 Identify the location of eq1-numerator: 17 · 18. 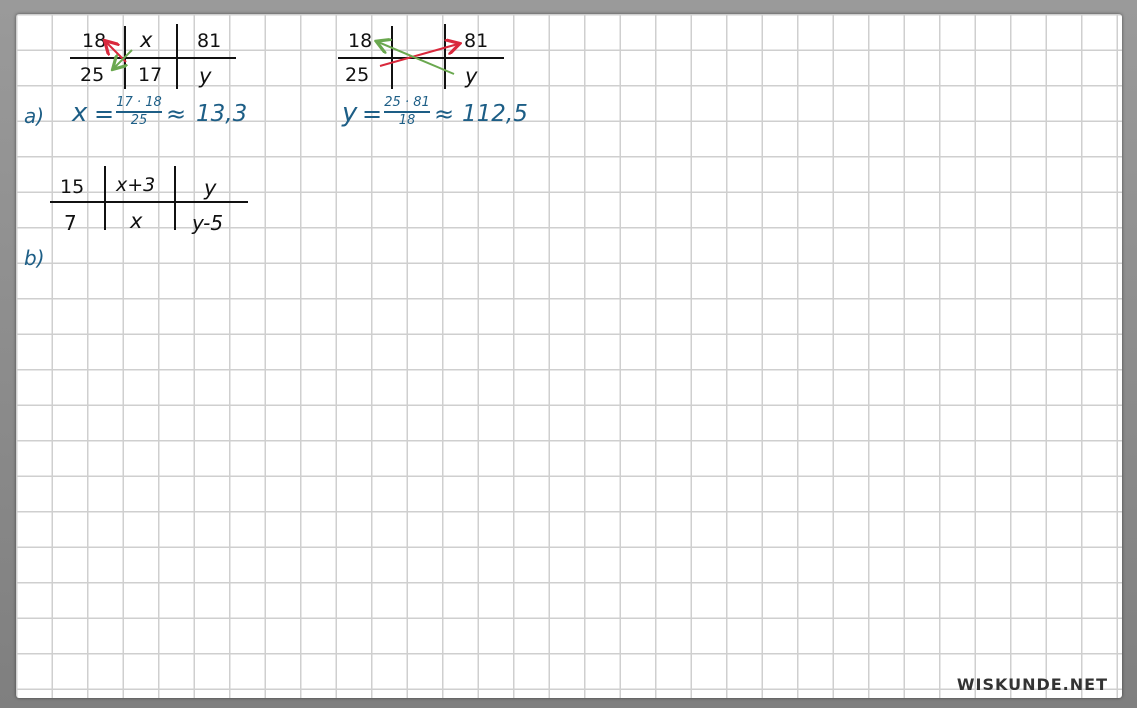
(139, 102).